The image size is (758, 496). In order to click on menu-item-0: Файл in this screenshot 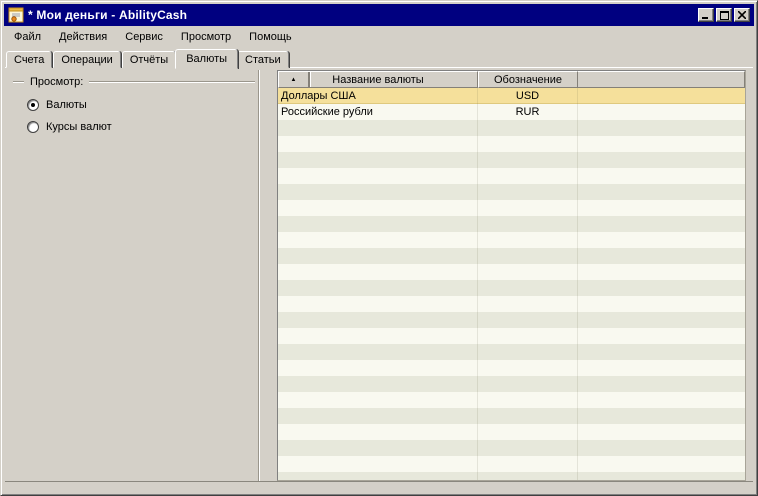, I will do `click(27, 37)`.